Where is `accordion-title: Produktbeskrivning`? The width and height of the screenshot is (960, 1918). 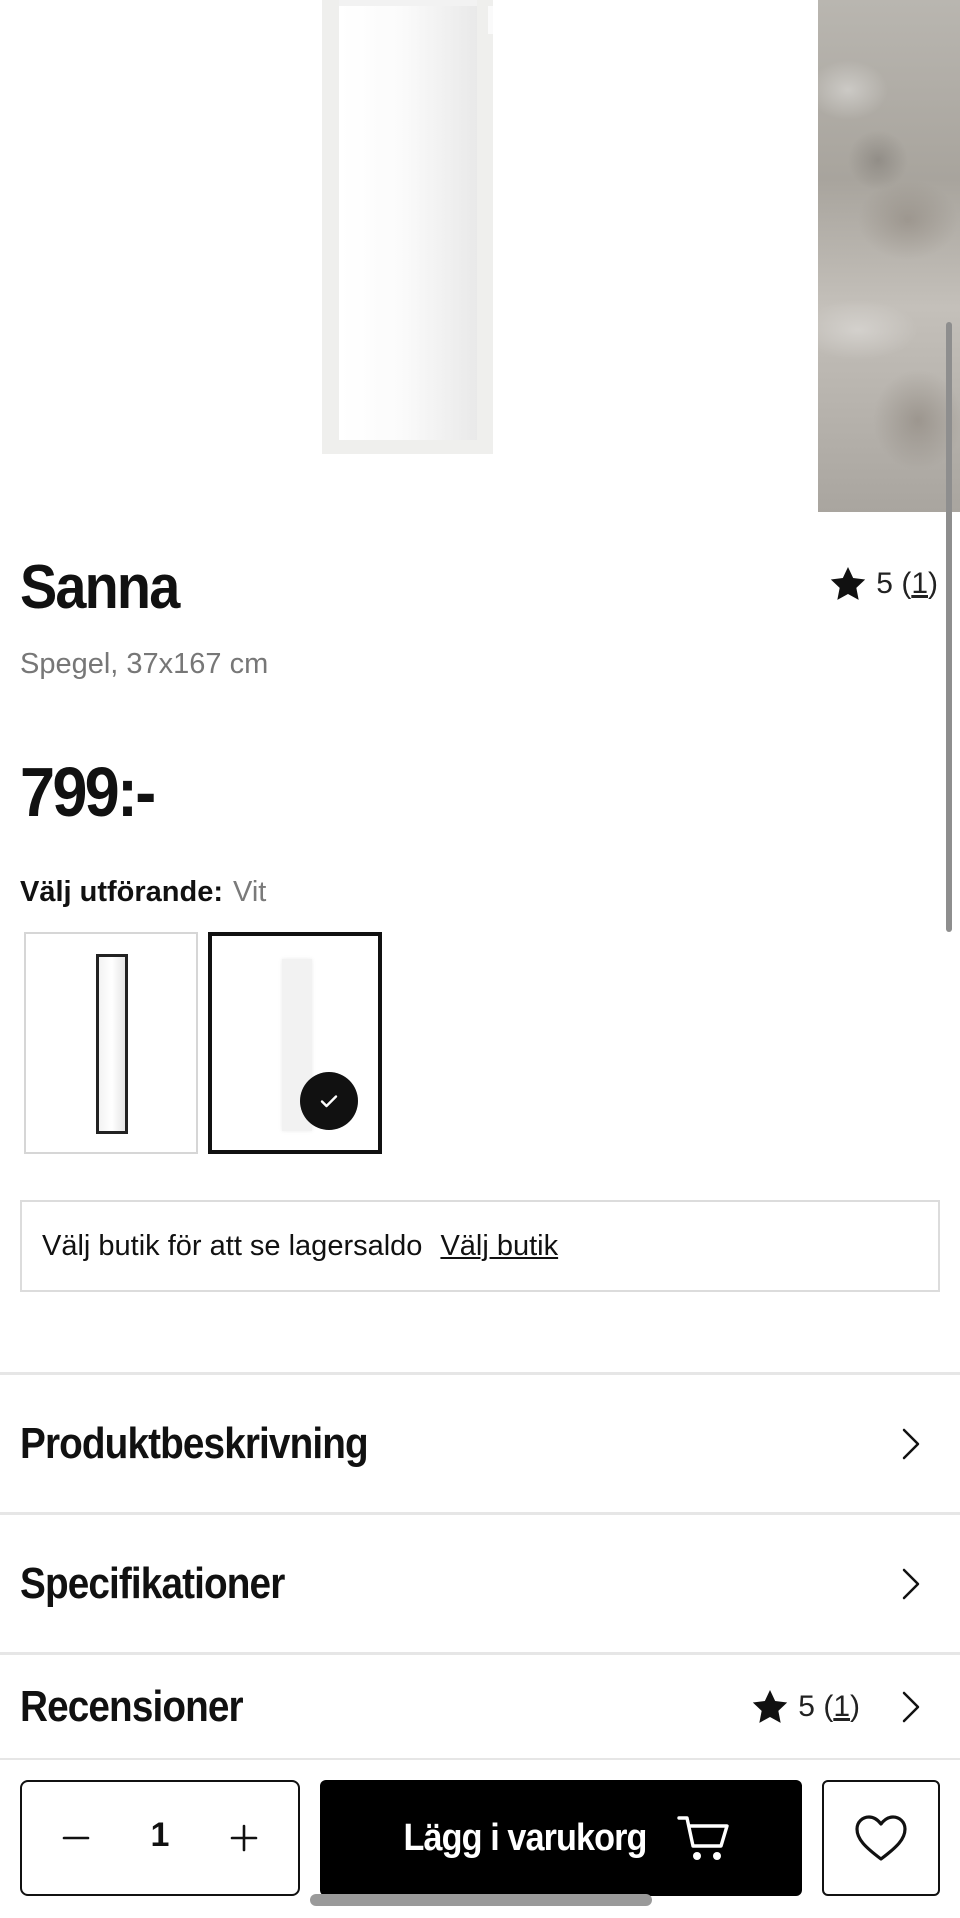 accordion-title: Produktbeskrivning is located at coordinates (194, 1443).